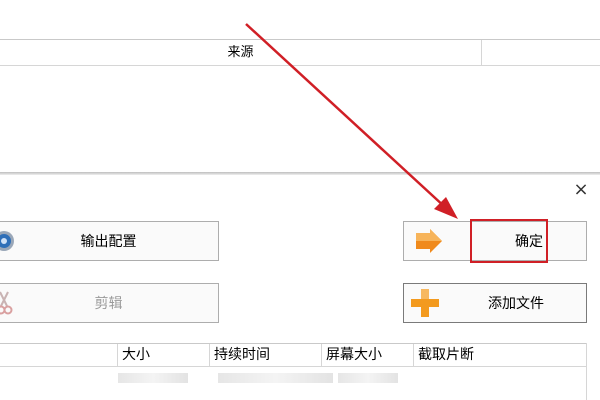 This screenshot has height=400, width=600. I want to click on annotation-highlight-box, so click(509, 241).